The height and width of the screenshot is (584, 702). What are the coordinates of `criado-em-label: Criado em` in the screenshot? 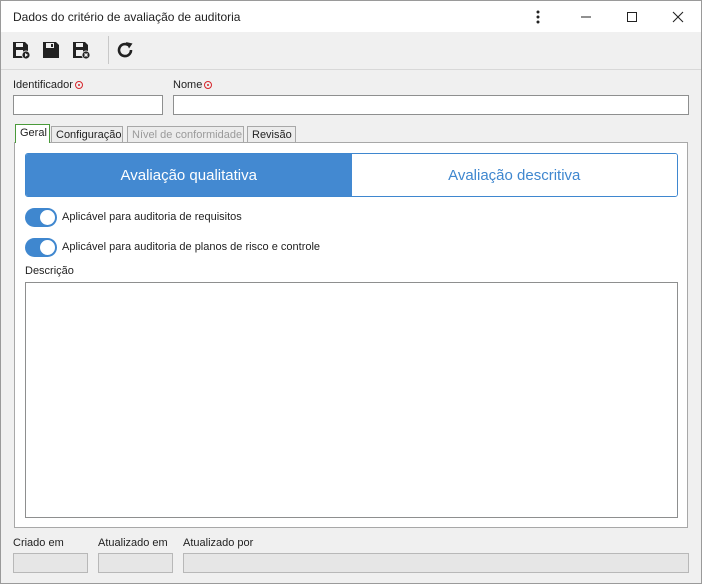 It's located at (38, 543).